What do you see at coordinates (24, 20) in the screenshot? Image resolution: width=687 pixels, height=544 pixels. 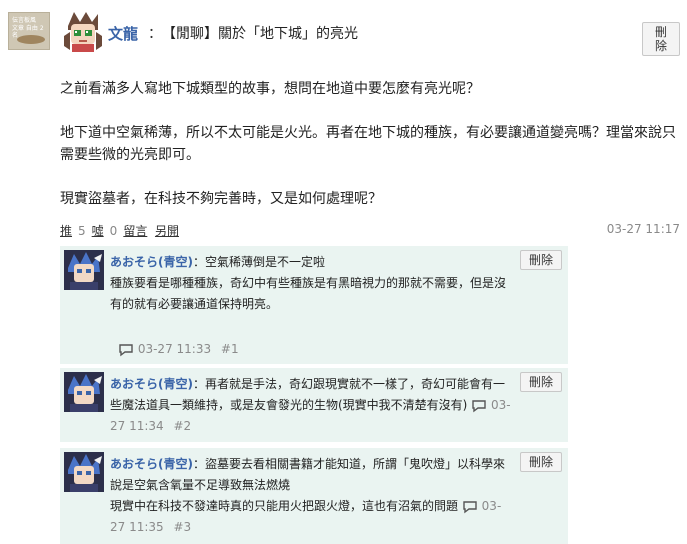 I see `board-thumb-text: 伝言板風` at bounding box center [24, 20].